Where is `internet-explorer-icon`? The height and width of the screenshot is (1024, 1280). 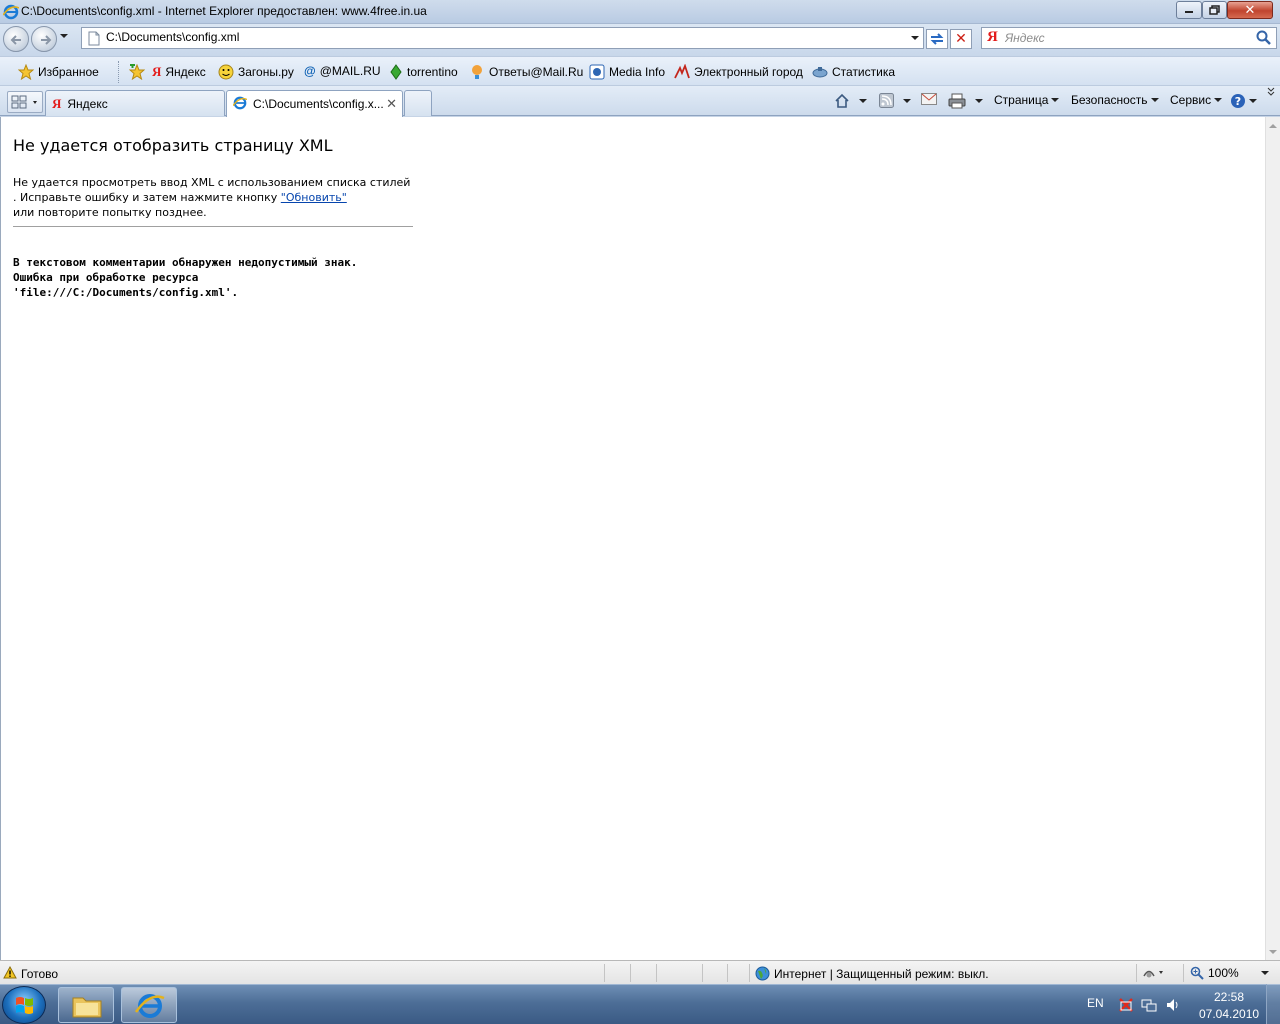
internet-explorer-icon is located at coordinates (149, 1006).